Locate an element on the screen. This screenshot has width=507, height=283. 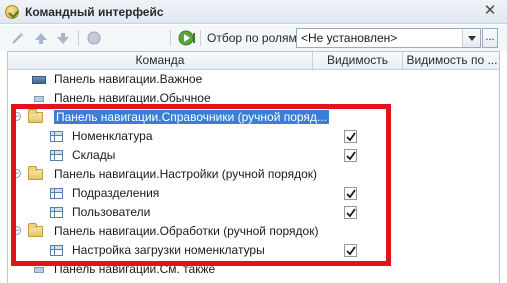
play-icon is located at coordinates (186, 38).